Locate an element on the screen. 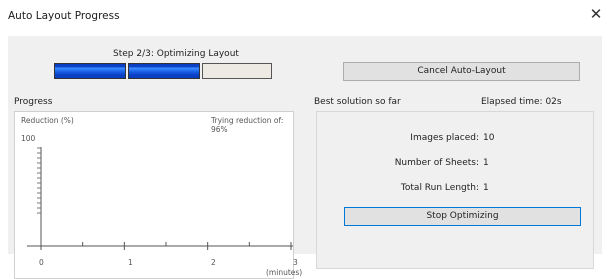 This screenshot has width=610, height=279. images-placed-row: Images placed: 10 is located at coordinates (452, 138).